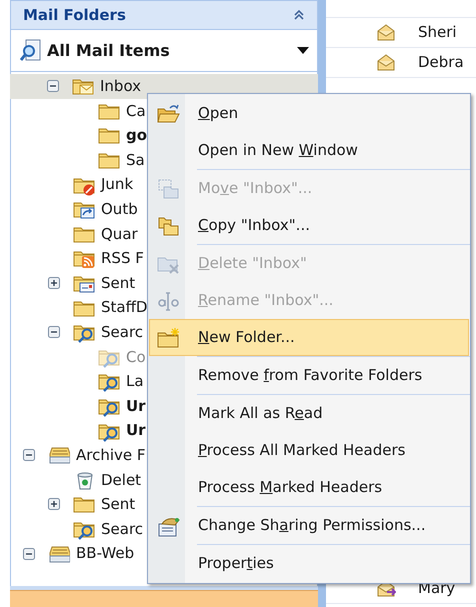  What do you see at coordinates (117, 184) in the screenshot?
I see `folder-label: Junk` at bounding box center [117, 184].